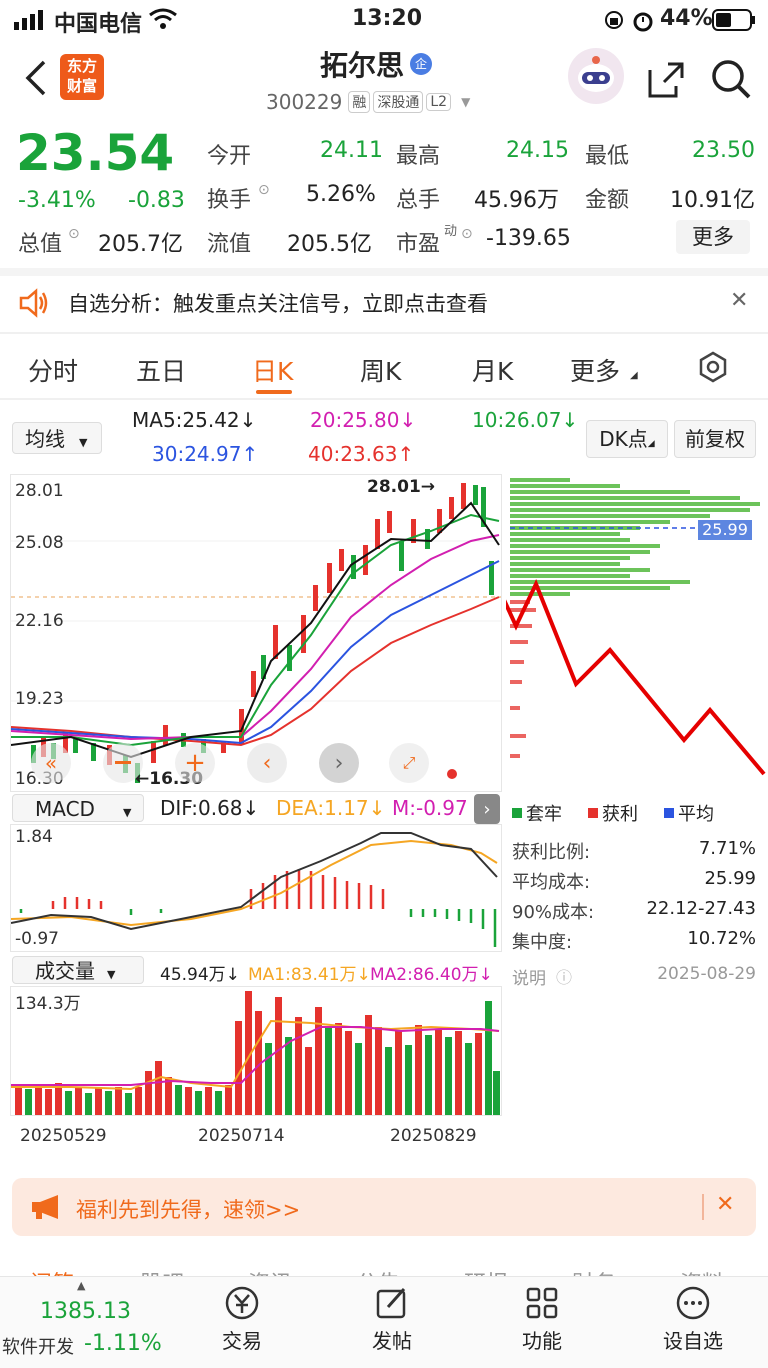  What do you see at coordinates (421, 64) in the screenshot?
I see `enterprise-badge: 企` at bounding box center [421, 64].